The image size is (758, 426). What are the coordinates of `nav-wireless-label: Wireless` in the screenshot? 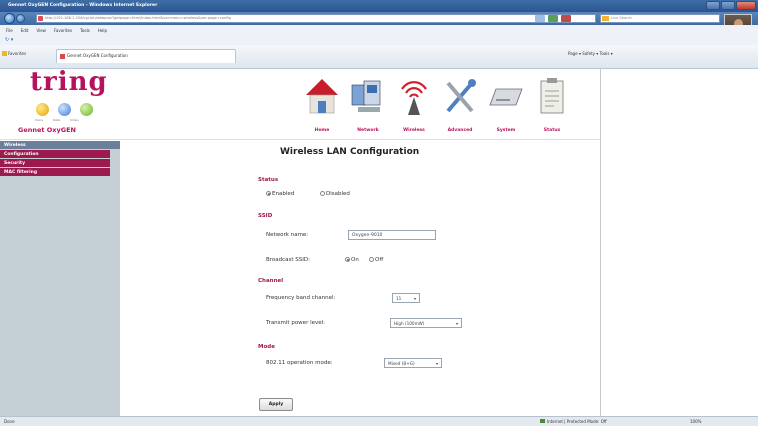 It's located at (414, 130).